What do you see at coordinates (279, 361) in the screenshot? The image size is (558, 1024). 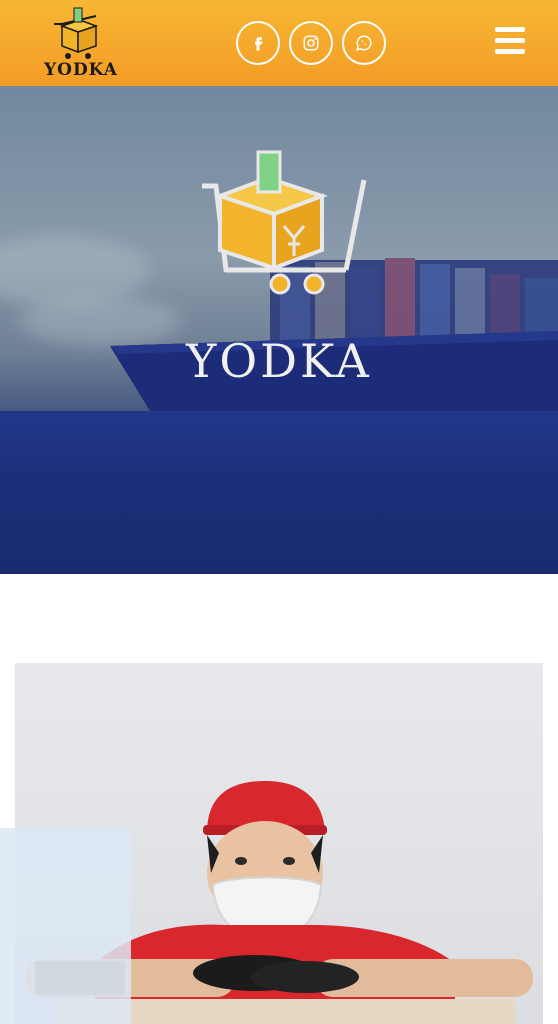 I see `hero-logo-text: YODKA` at bounding box center [279, 361].